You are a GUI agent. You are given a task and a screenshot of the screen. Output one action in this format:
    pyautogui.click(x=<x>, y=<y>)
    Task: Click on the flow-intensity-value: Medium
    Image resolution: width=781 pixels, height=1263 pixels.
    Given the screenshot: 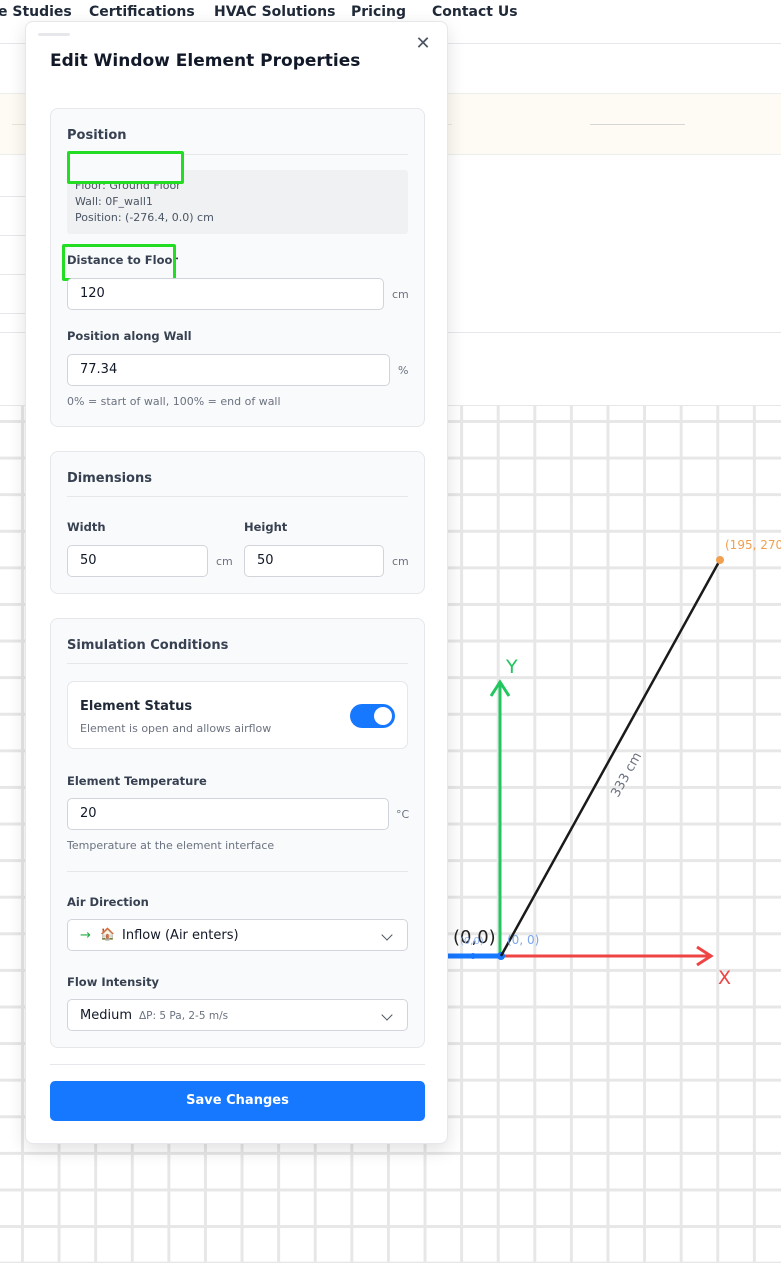 What is the action you would take?
    pyautogui.click(x=106, y=1015)
    